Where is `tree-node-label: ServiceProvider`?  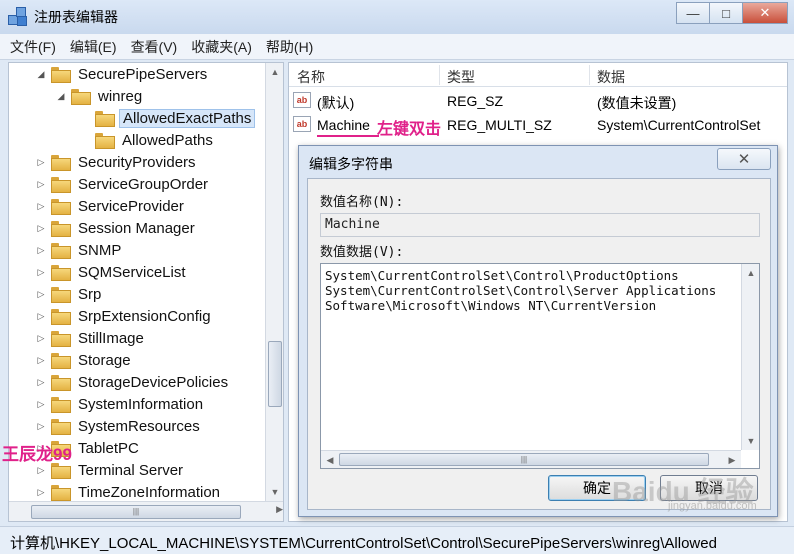
tree-node-label: ServiceProvider is located at coordinates (131, 206).